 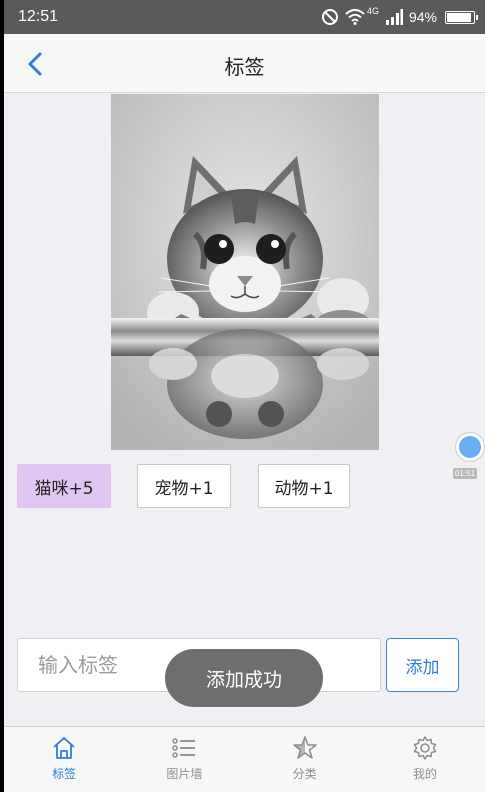 I want to click on tab-photo-wall: 图片墙, so click(x=184, y=759).